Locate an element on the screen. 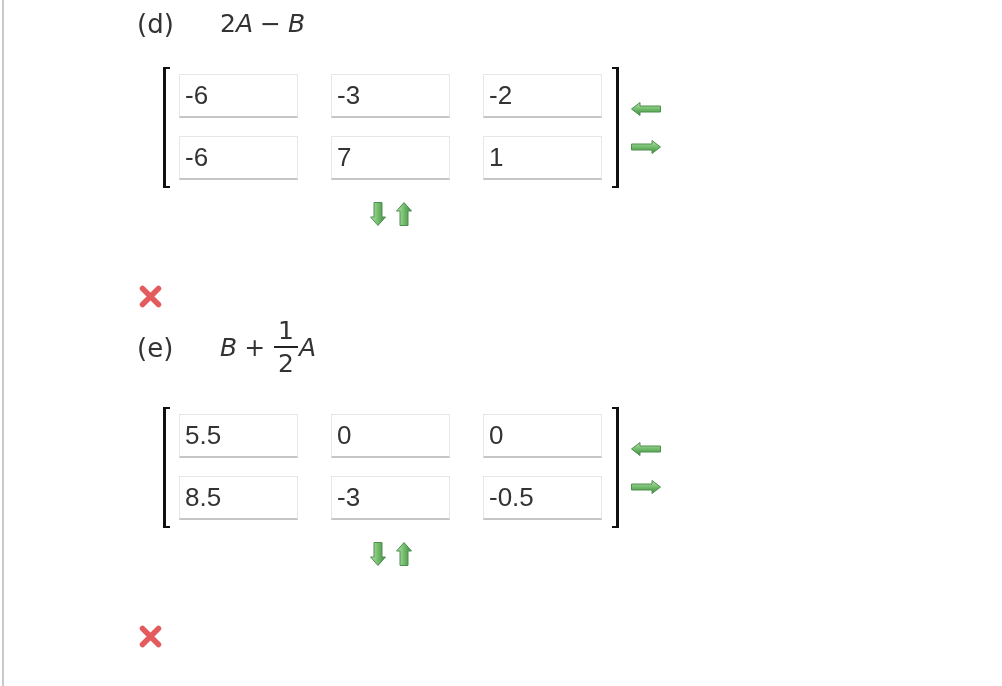  matrix-entry-field: 1 is located at coordinates (542, 158).